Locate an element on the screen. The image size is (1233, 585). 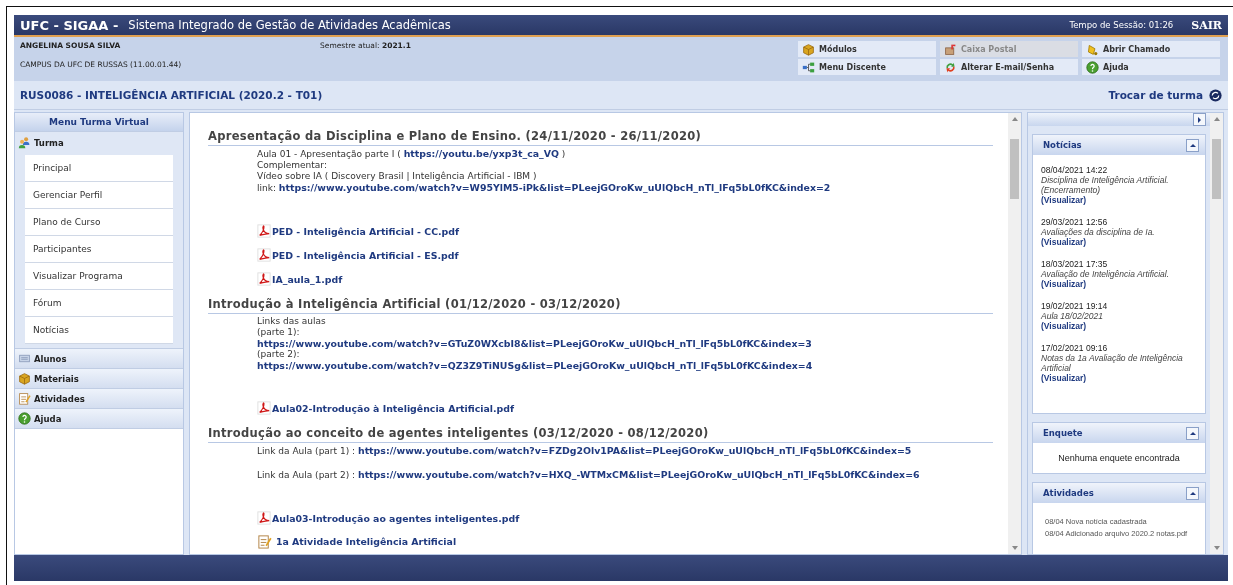
link-line: Link da Aula (part 1) : https://www.youtube.com/watch?v=FZDg2Olv1PA&list=PLeejGOroKw_uUlQbcH_nTl_lFq5bL0fKC&index=5 is located at coordinates (585, 451).